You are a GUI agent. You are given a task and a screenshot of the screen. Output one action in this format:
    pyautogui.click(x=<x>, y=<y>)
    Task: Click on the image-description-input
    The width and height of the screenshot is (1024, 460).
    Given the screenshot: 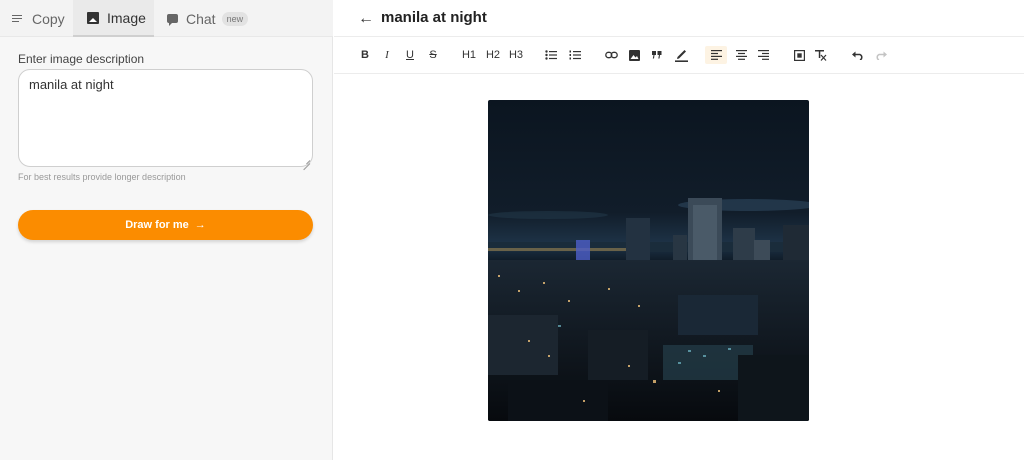 What is the action you would take?
    pyautogui.click(x=165, y=118)
    